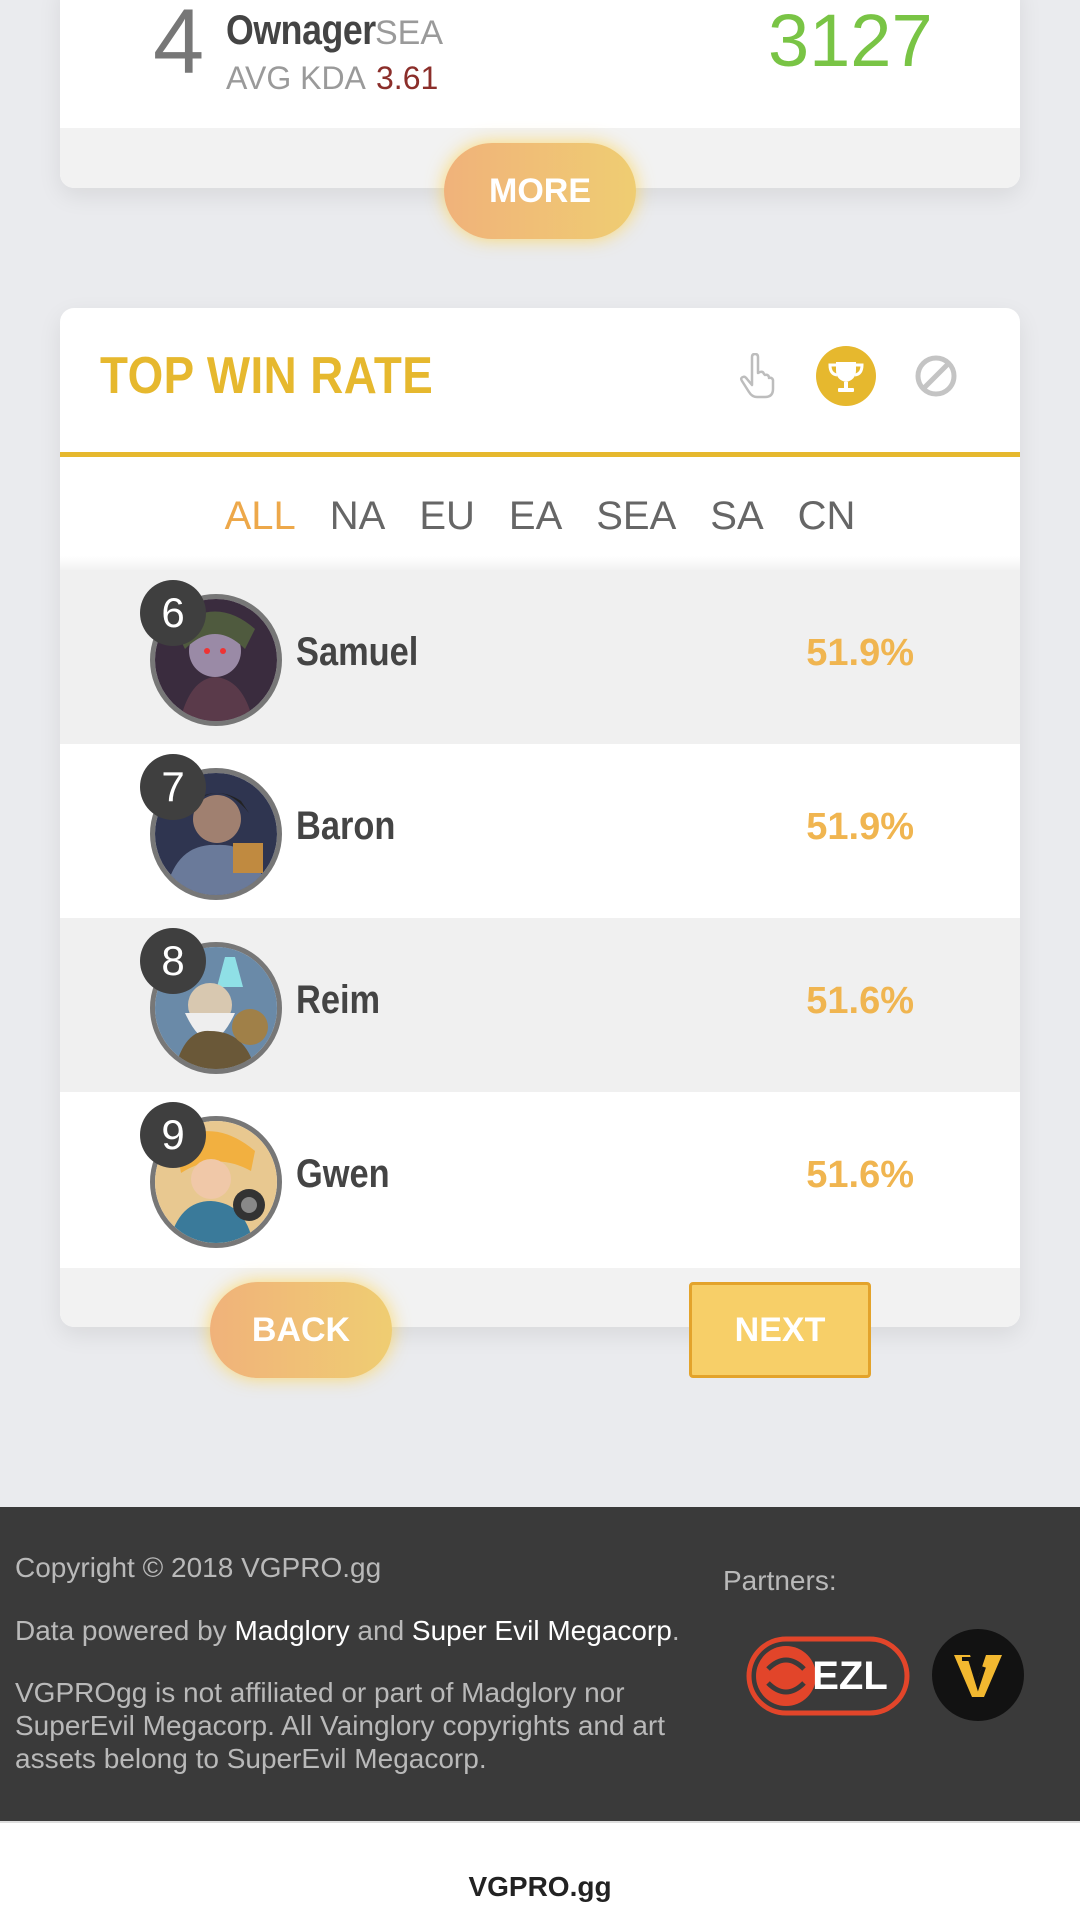  I want to click on tabs-shadow, so click(540, 563).